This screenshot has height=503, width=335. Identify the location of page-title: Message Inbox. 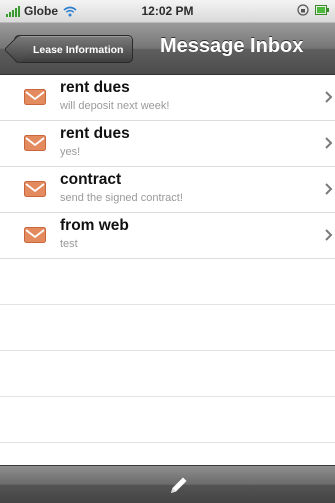
(232, 46).